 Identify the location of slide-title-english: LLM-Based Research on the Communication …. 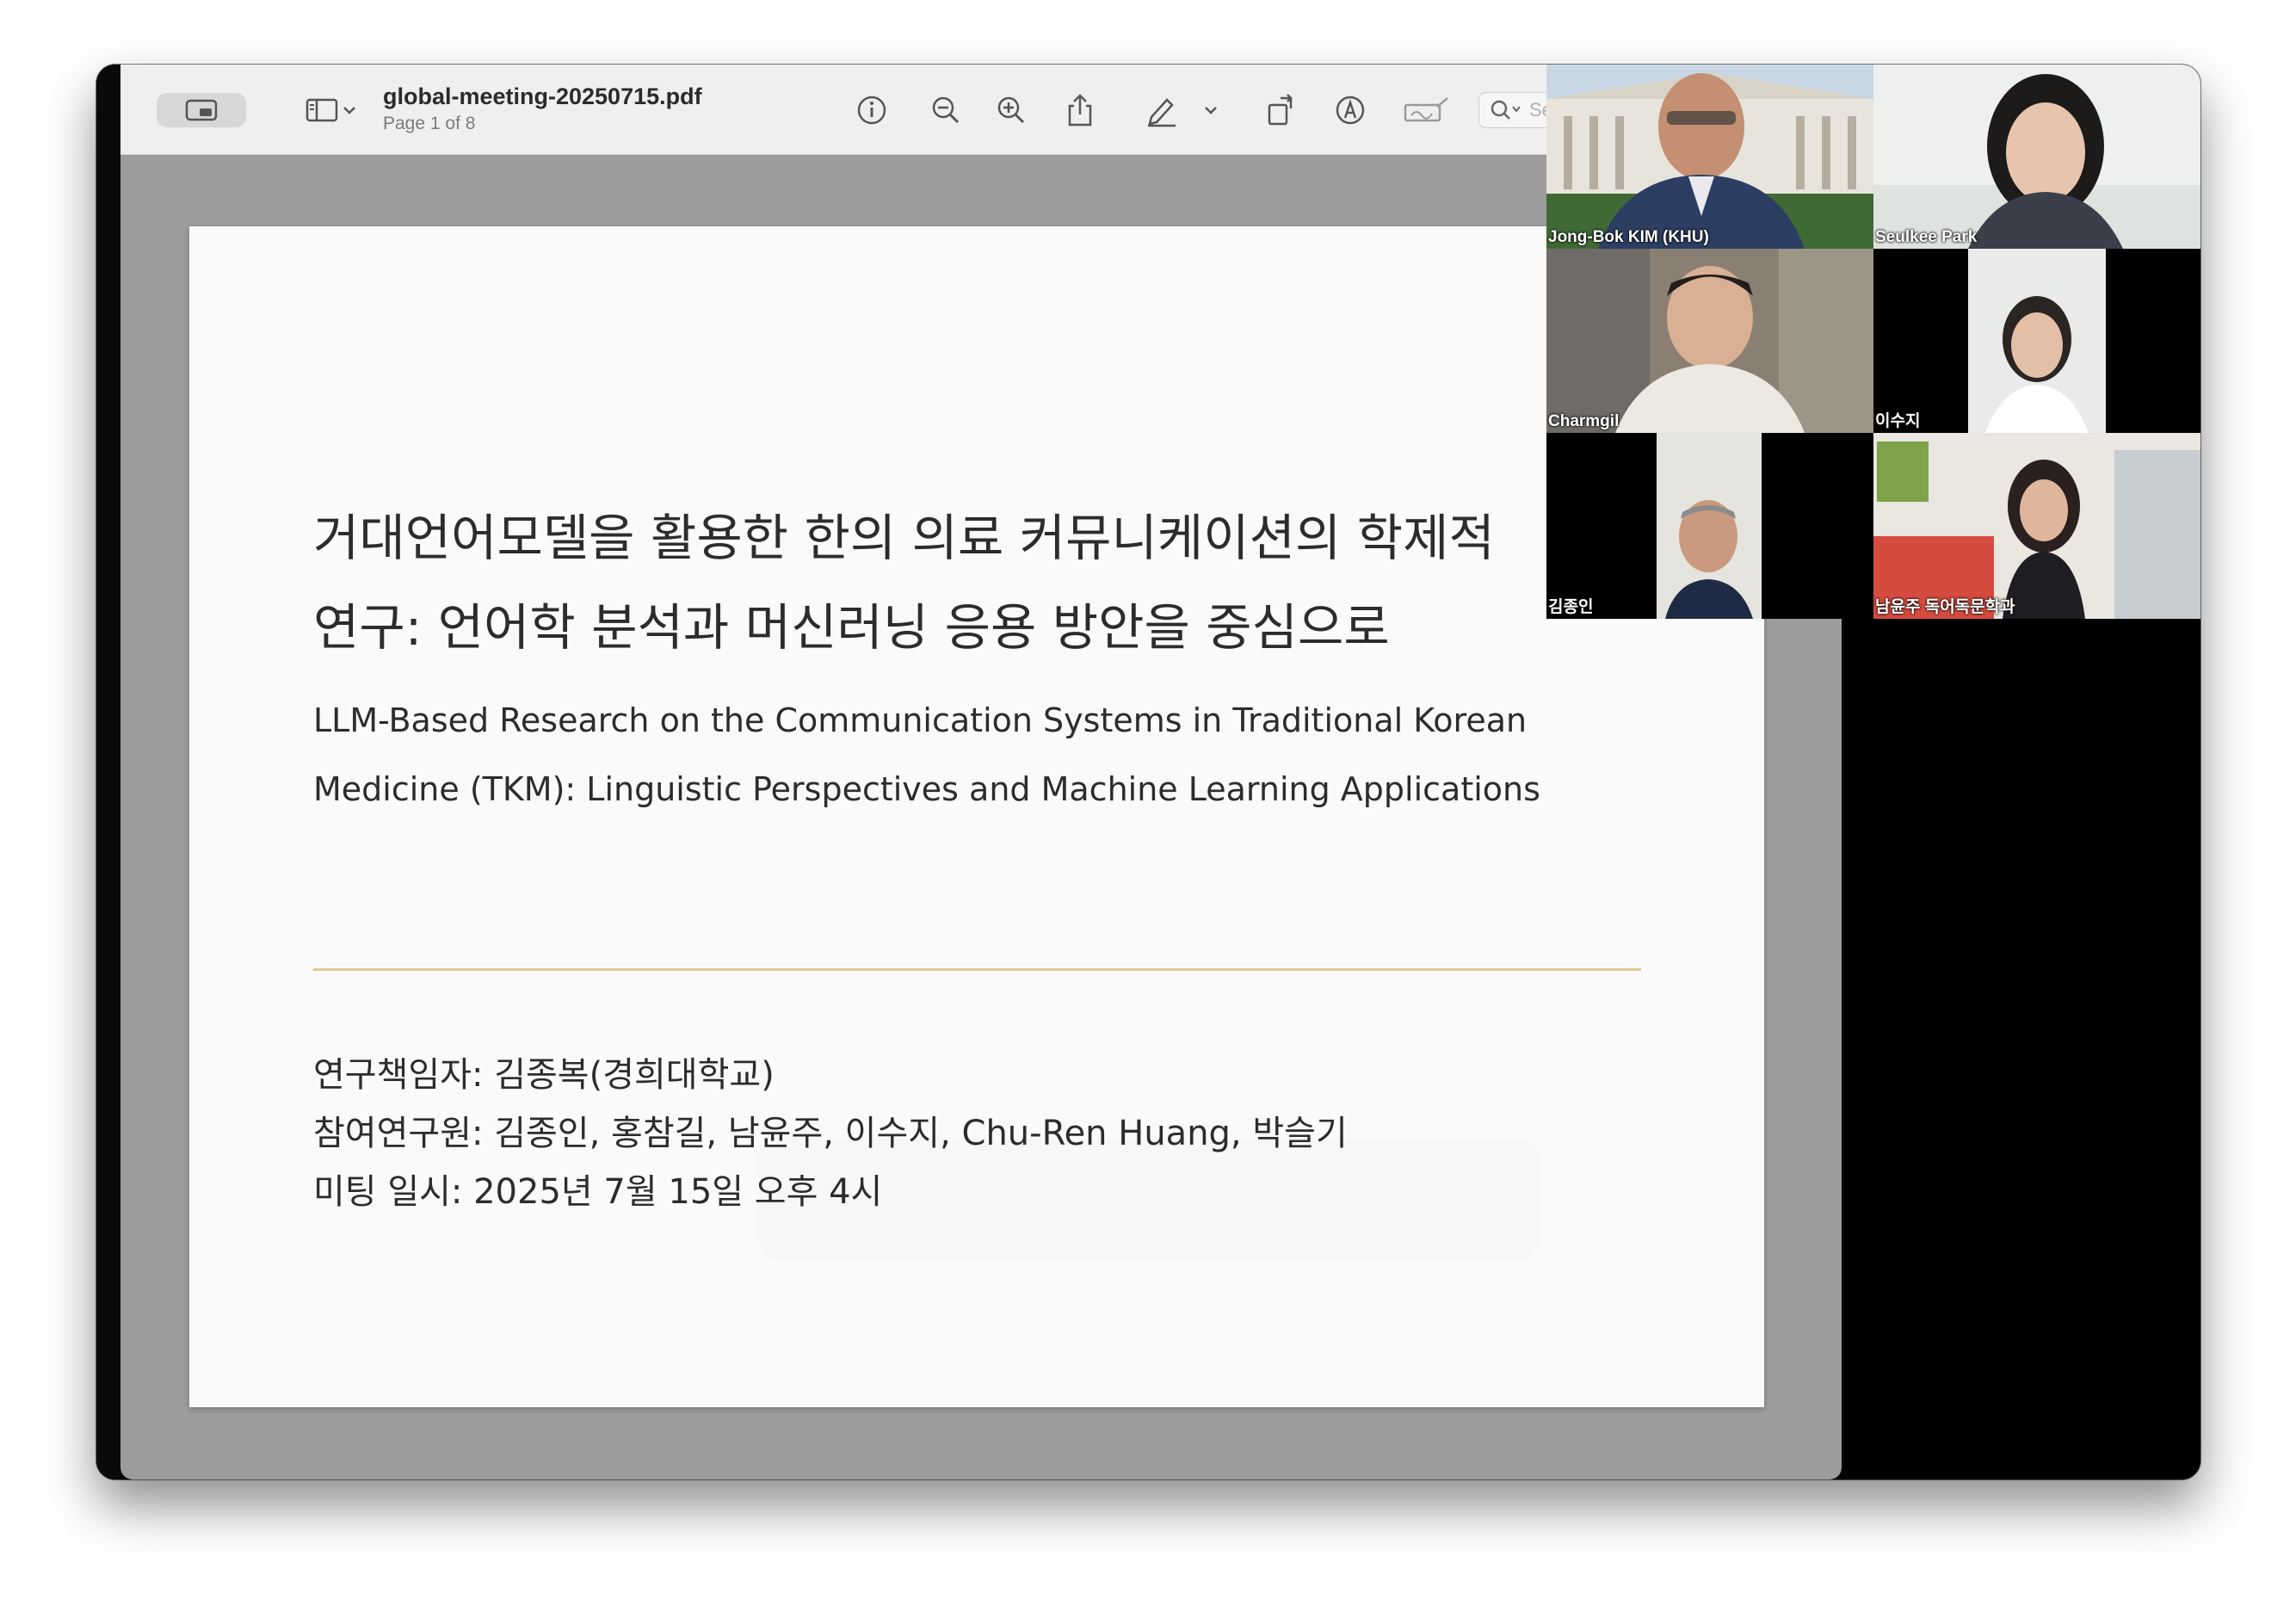
(1023, 755).